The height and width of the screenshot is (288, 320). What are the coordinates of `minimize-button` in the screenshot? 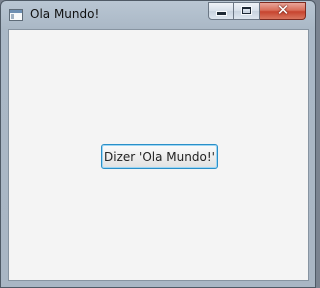 It's located at (221, 11).